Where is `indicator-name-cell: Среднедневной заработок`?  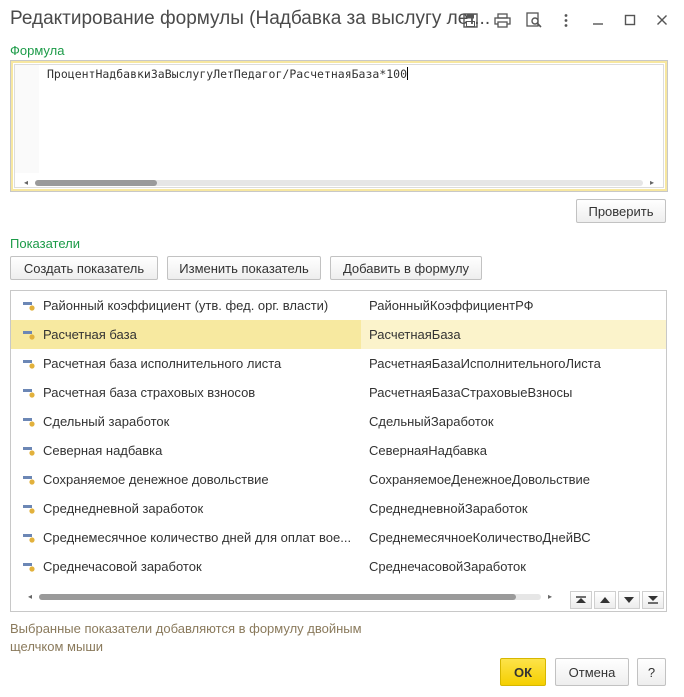 indicator-name-cell: Среднедневной заработок is located at coordinates (186, 508).